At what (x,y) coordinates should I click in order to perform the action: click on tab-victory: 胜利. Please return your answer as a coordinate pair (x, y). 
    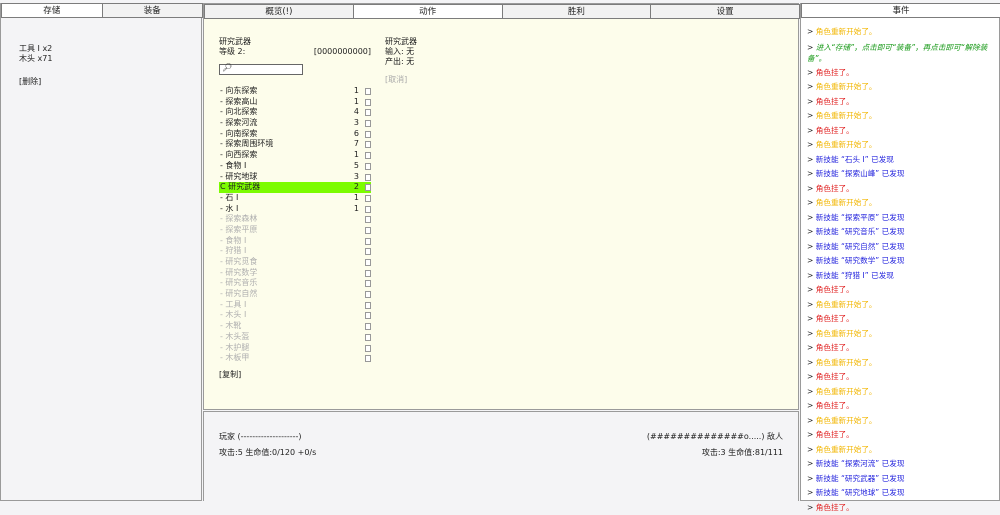
    Looking at the image, I should click on (577, 11).